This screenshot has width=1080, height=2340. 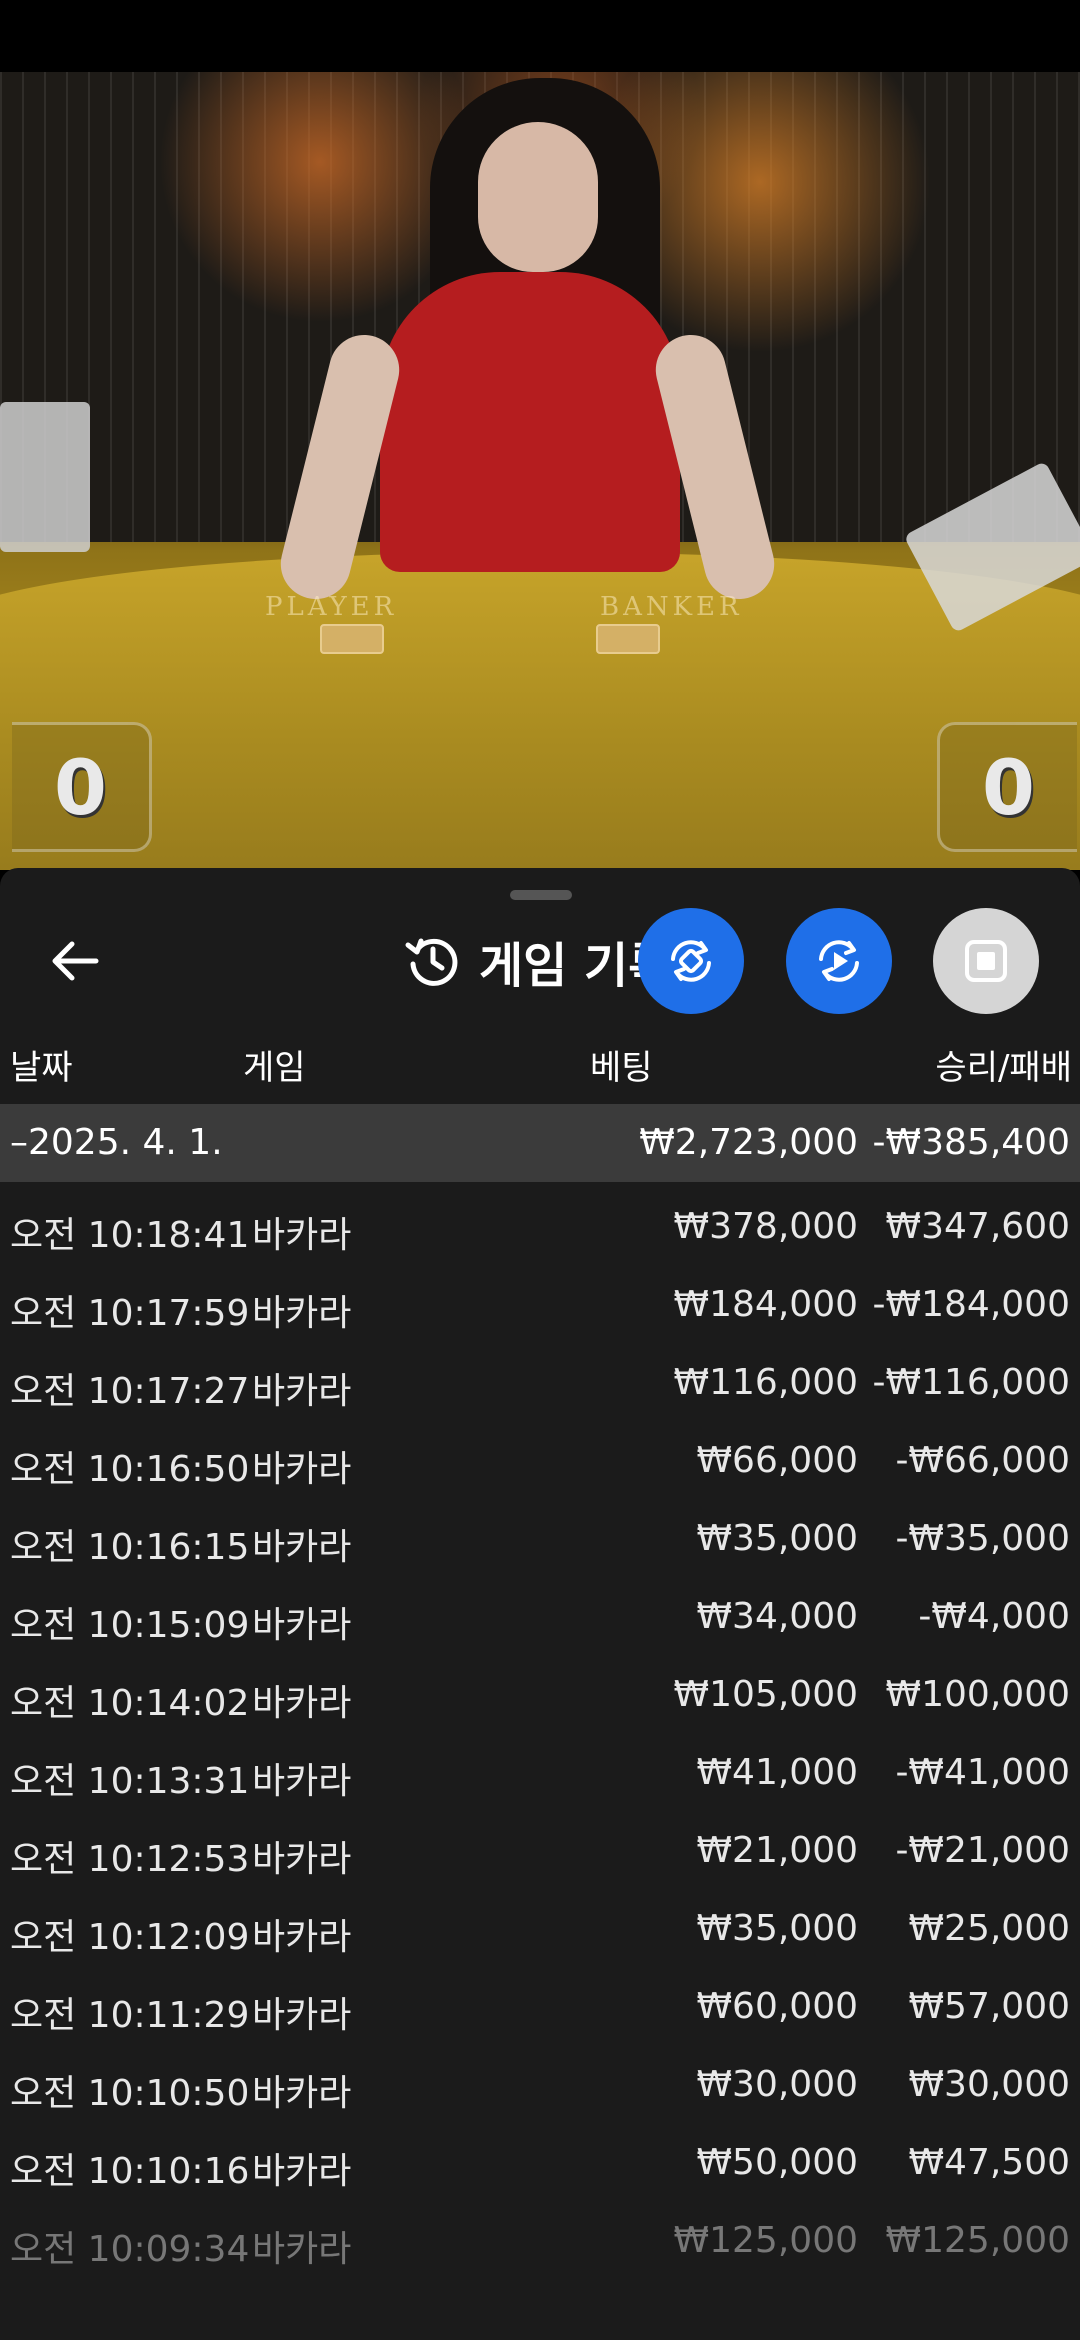 I want to click on column-header-game: 게임, so click(x=274, y=1068).